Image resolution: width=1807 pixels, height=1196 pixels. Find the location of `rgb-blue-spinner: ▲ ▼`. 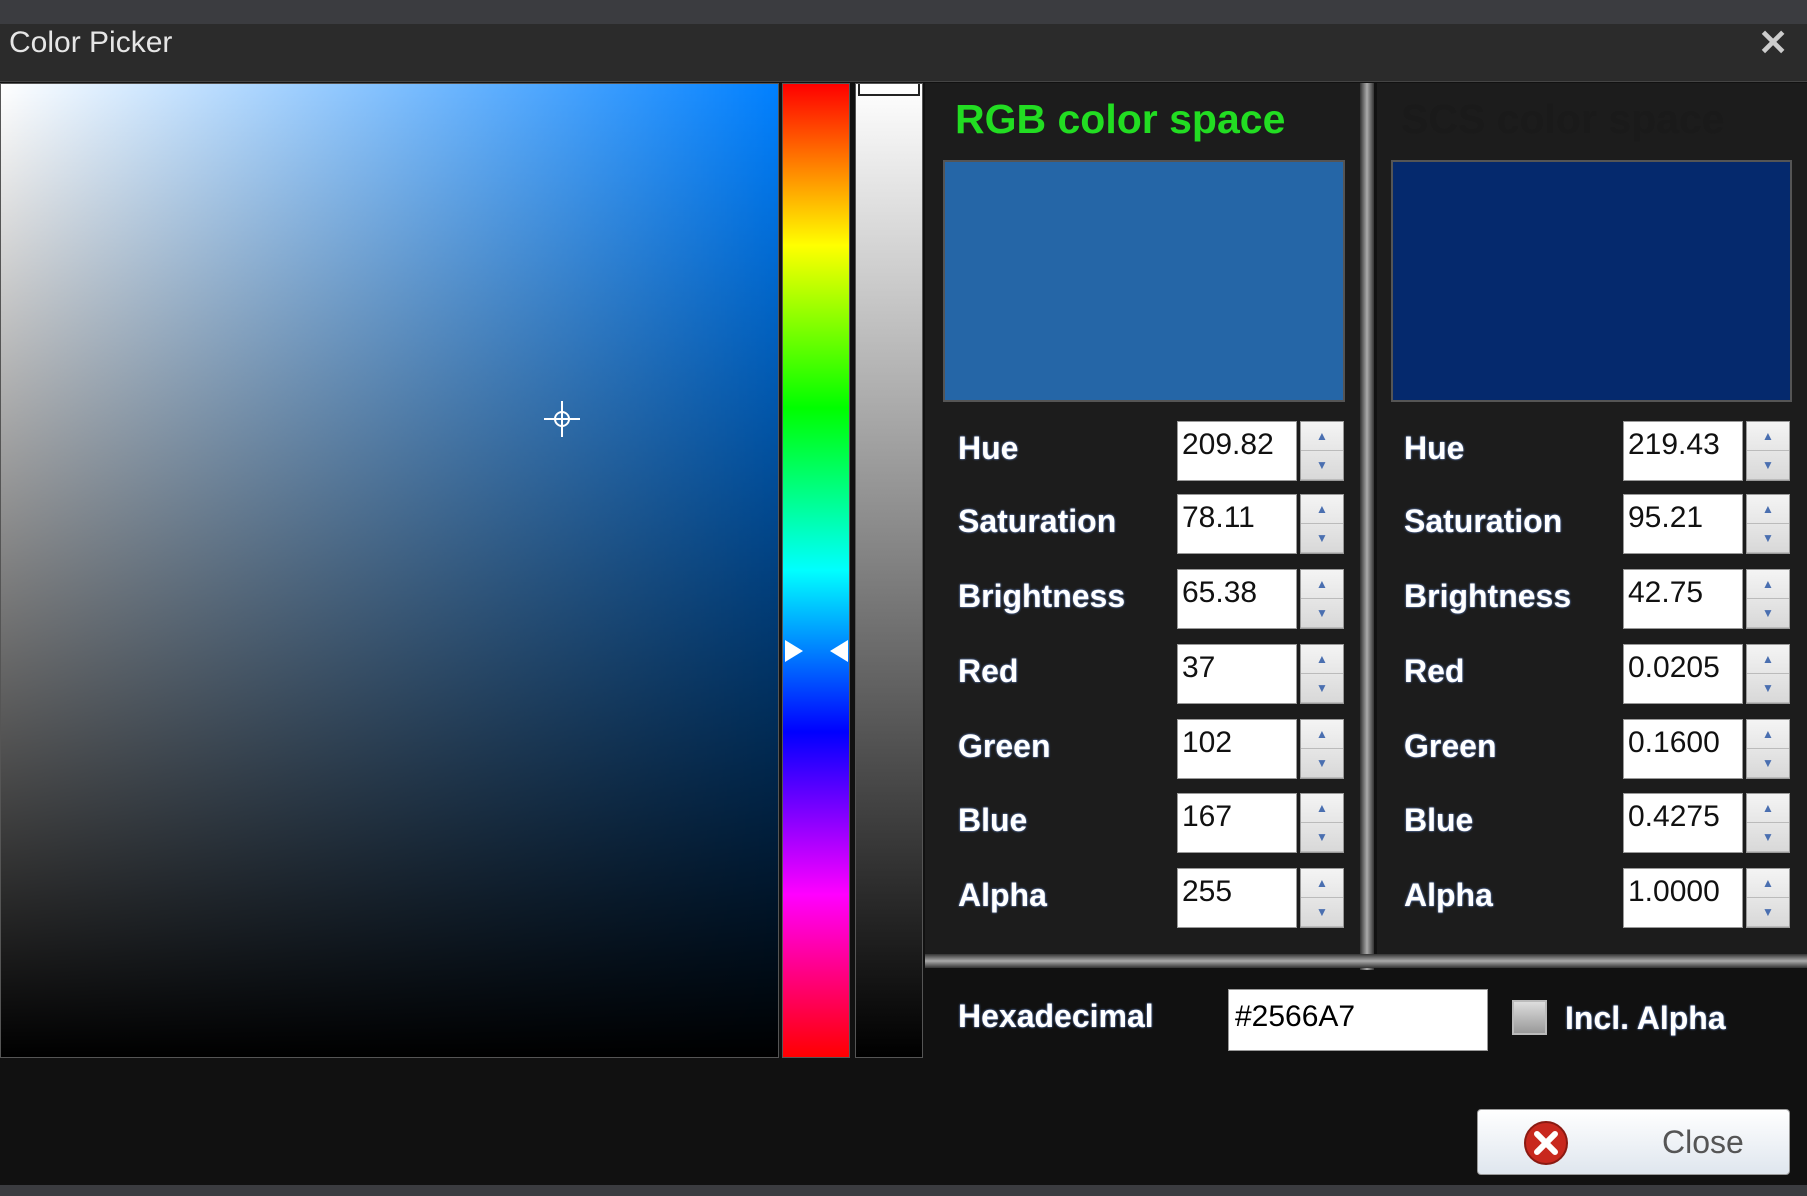

rgb-blue-spinner: ▲ ▼ is located at coordinates (1322, 823).